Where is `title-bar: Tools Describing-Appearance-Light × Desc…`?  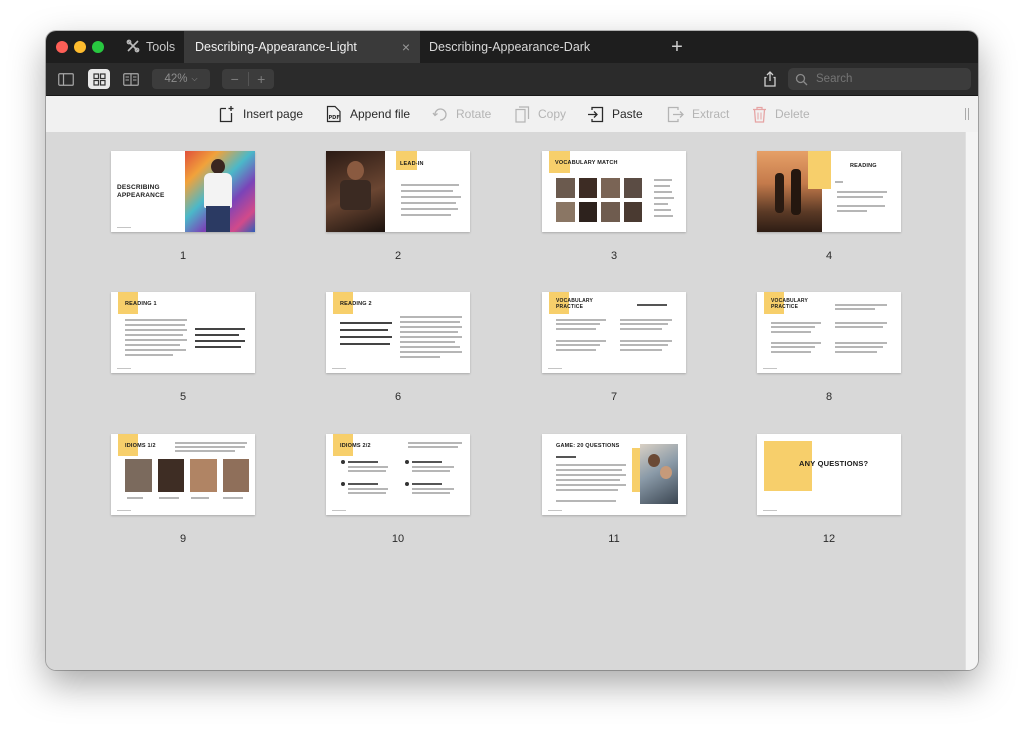 title-bar: Tools Describing-Appearance-Light × Desc… is located at coordinates (512, 47).